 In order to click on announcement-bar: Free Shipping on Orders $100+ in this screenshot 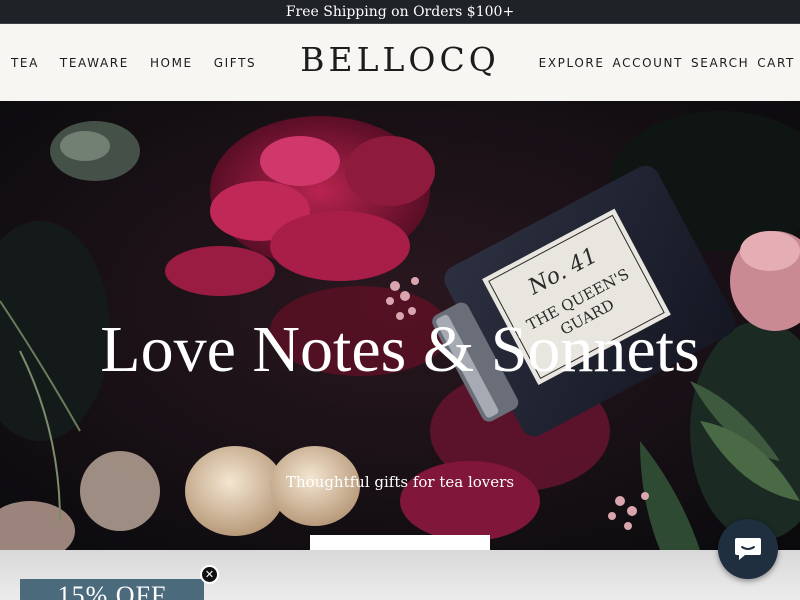, I will do `click(400, 12)`.